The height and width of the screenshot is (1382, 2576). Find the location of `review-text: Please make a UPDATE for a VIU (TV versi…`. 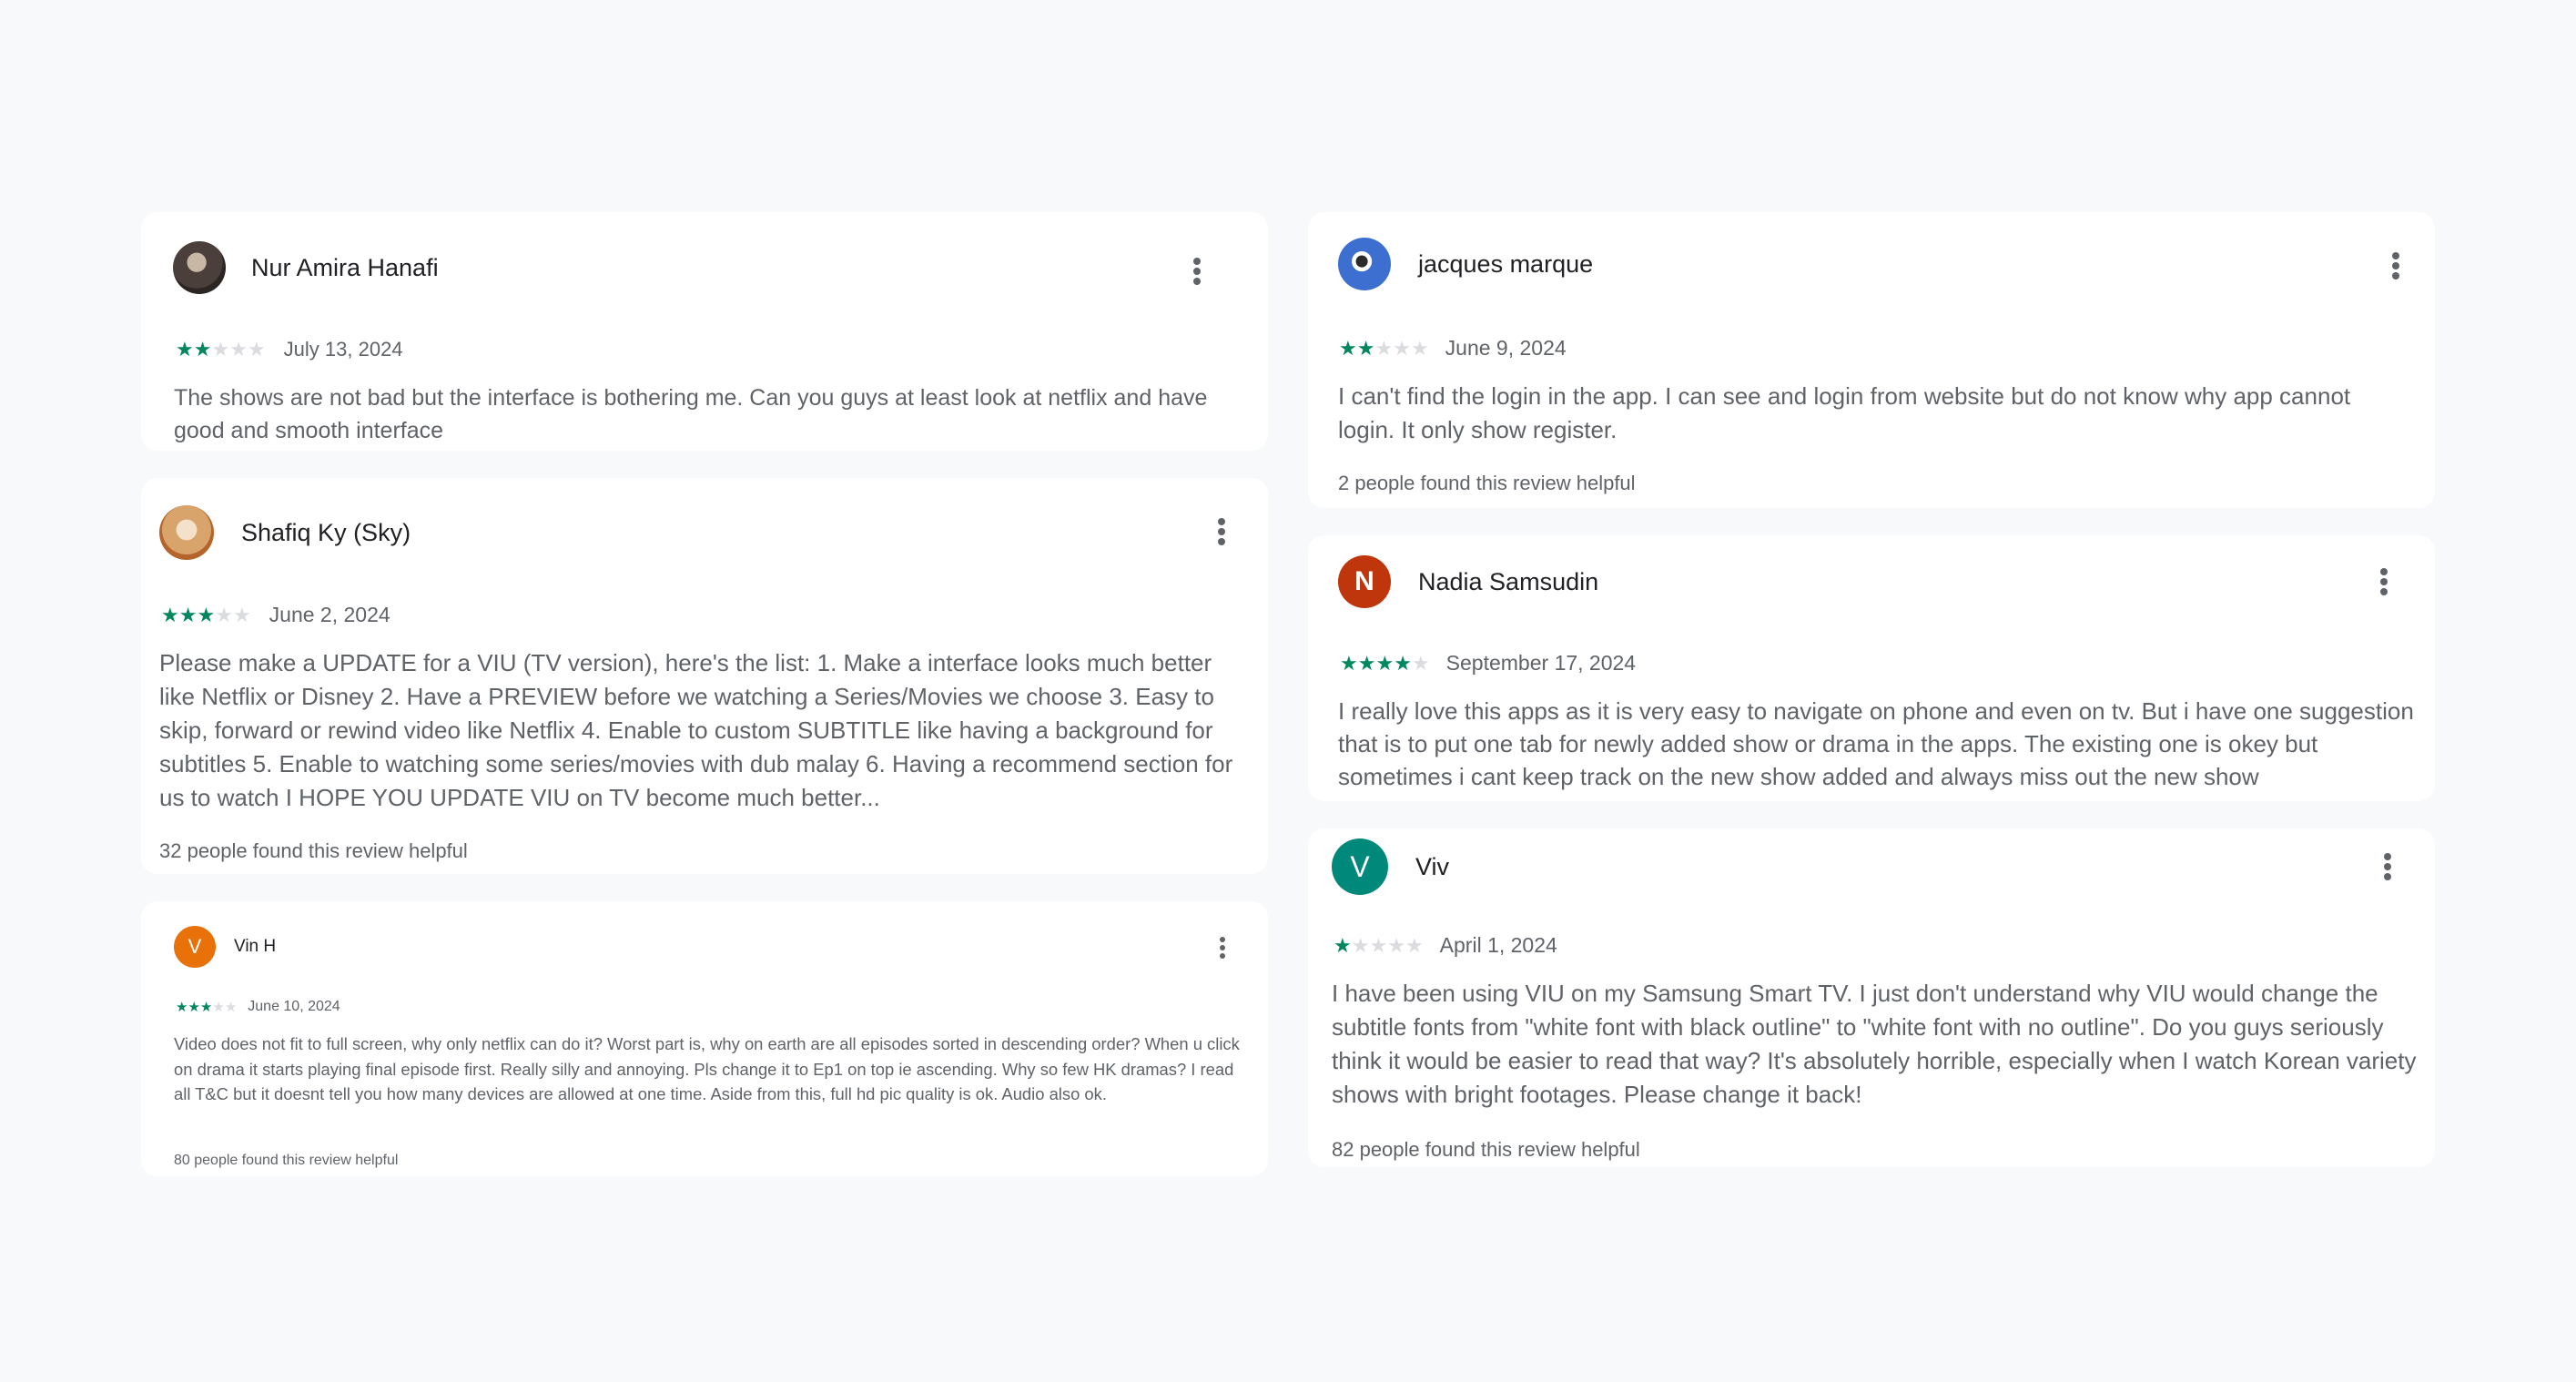

review-text: Please make a UPDATE for a VIU (TV versi… is located at coordinates (696, 730).